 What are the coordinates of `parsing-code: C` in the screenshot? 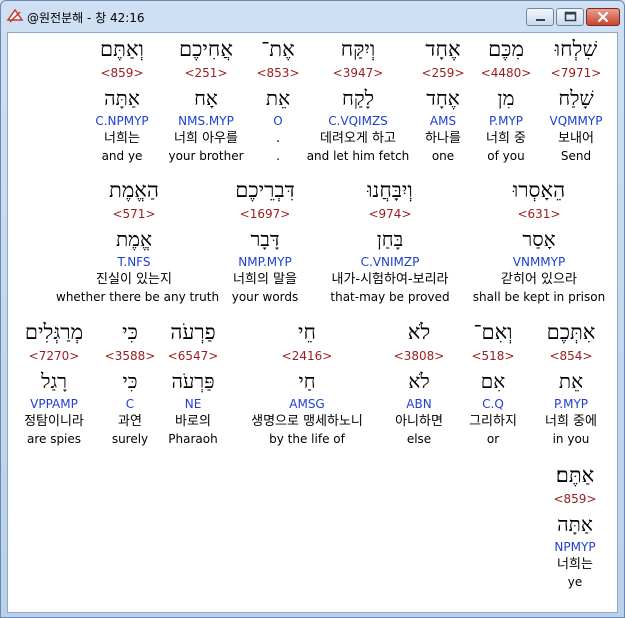 It's located at (130, 404).